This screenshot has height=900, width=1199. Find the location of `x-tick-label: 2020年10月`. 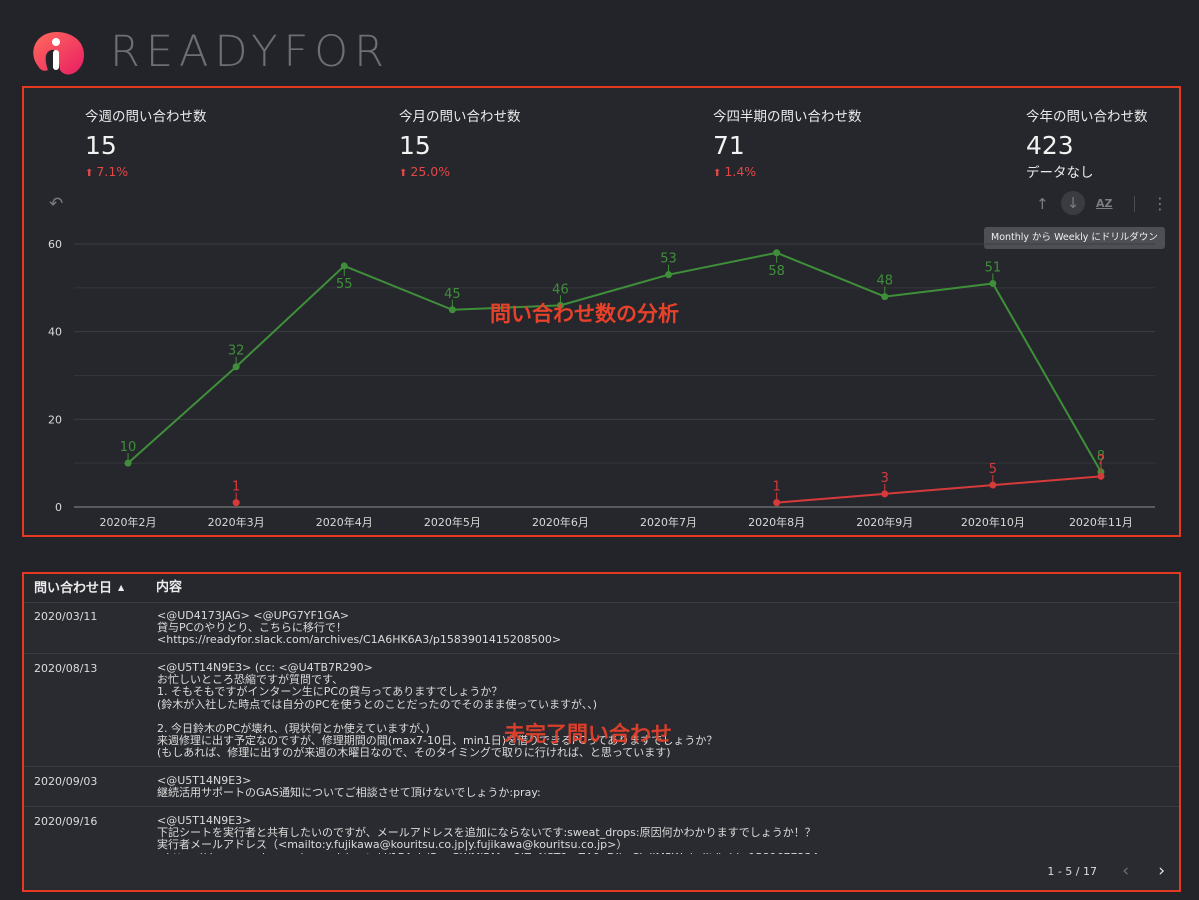

x-tick-label: 2020年10月 is located at coordinates (993, 522).